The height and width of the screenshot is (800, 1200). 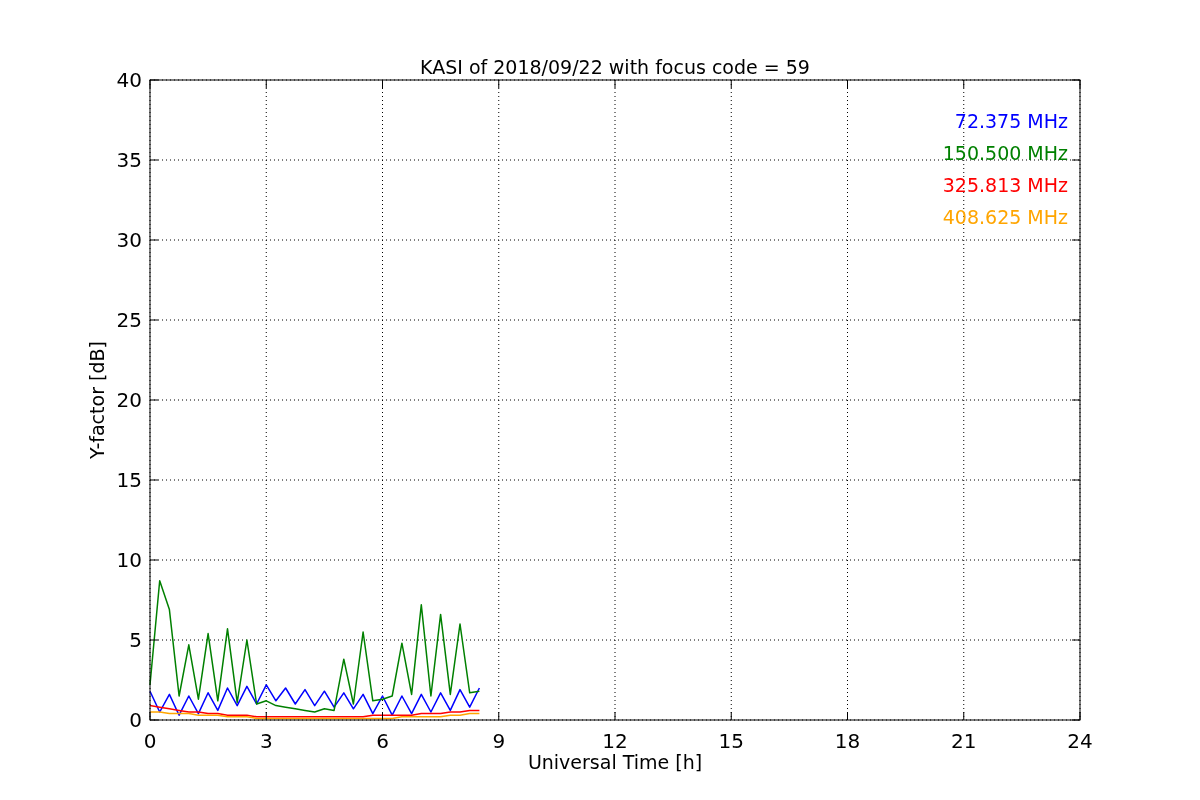 What do you see at coordinates (615, 67) in the screenshot?
I see `chart-title: KASI of 2018/09/22 with focus code = 59` at bounding box center [615, 67].